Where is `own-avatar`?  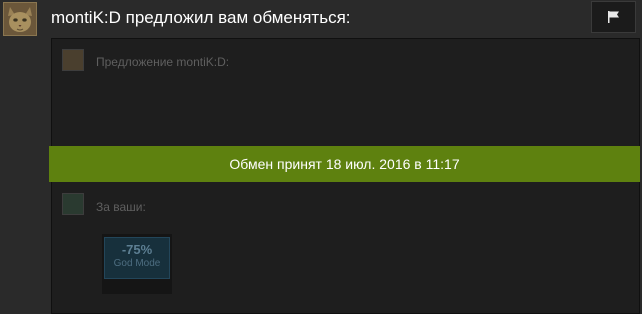
own-avatar is located at coordinates (73, 204).